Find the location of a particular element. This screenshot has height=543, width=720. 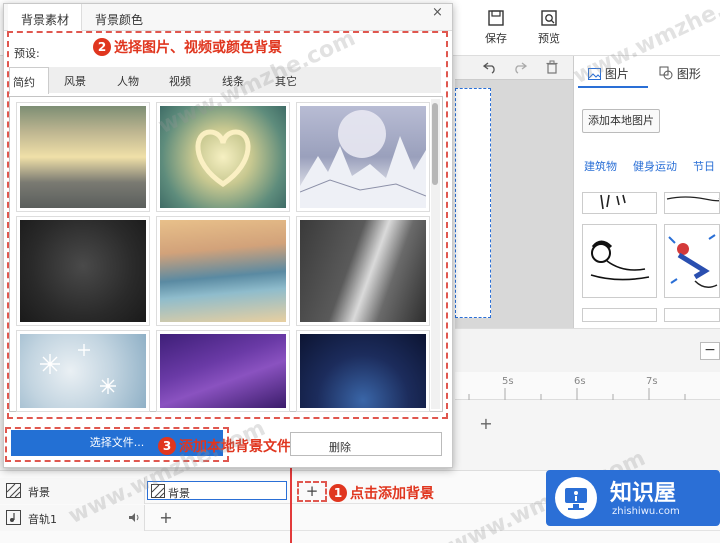

add-background-button: + is located at coordinates (312, 491).